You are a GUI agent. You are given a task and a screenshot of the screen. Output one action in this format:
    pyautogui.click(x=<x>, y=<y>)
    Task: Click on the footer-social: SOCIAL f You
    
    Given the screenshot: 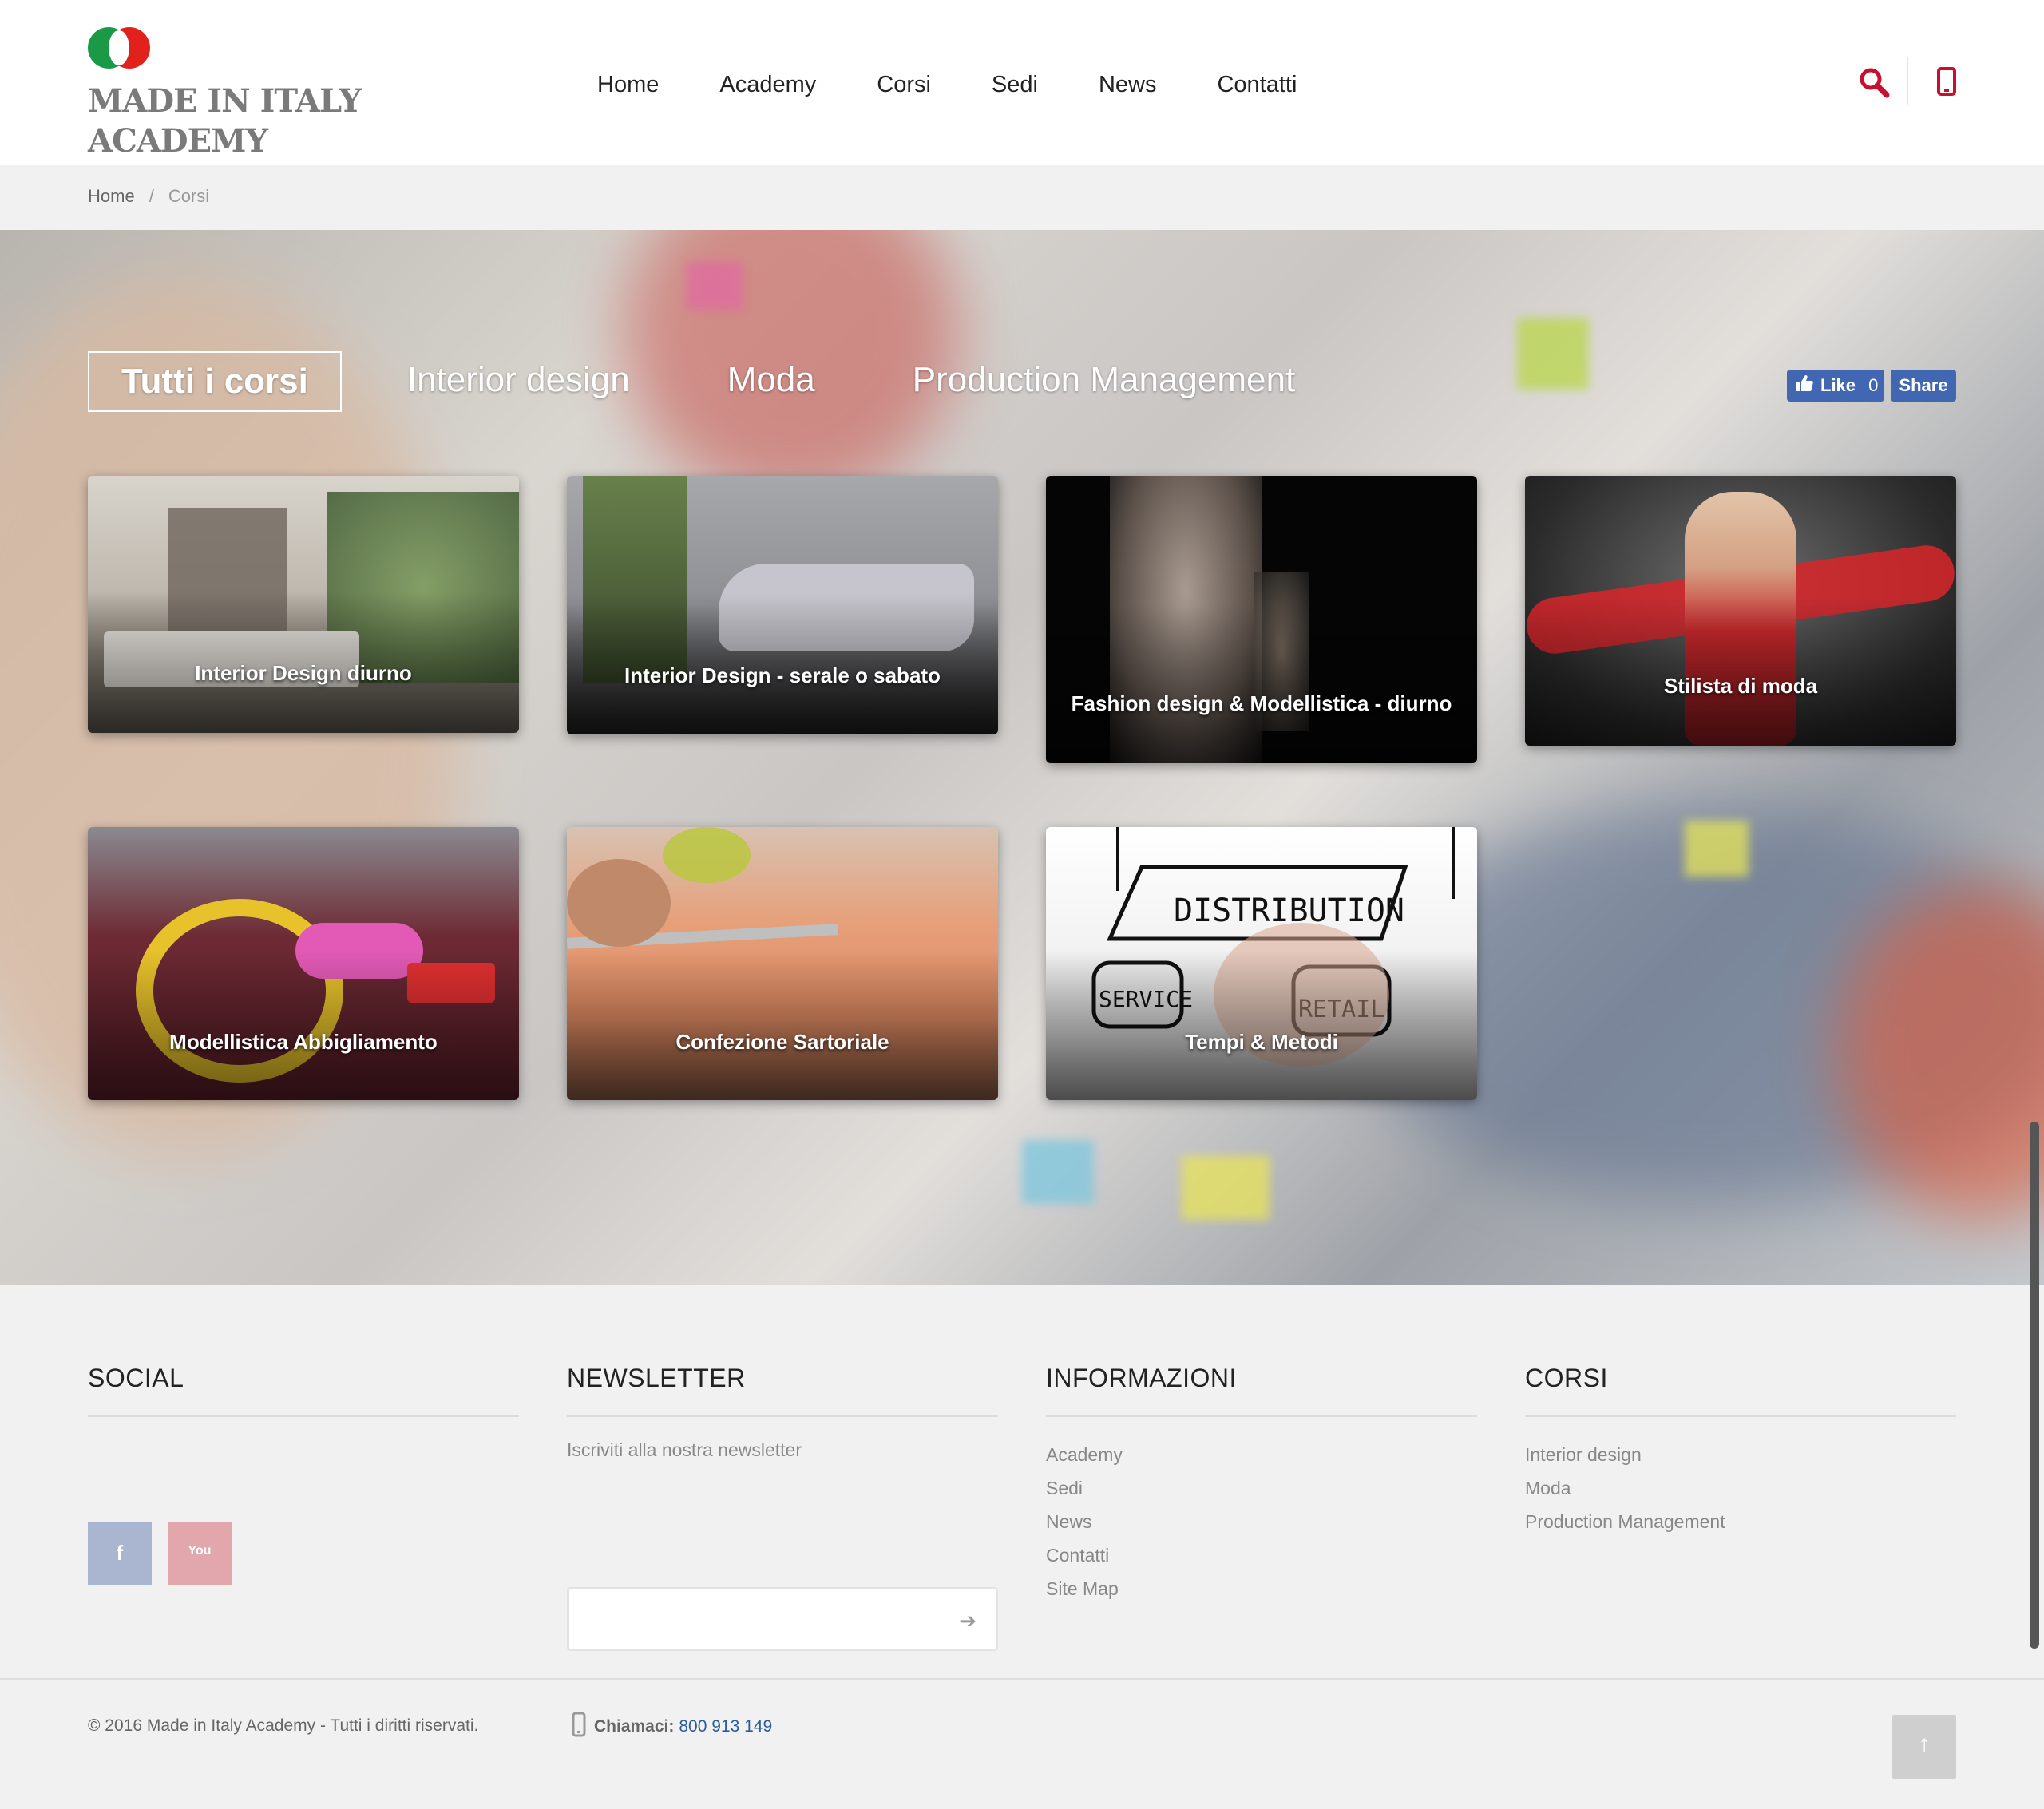 What is the action you would take?
    pyautogui.click(x=303, y=1474)
    